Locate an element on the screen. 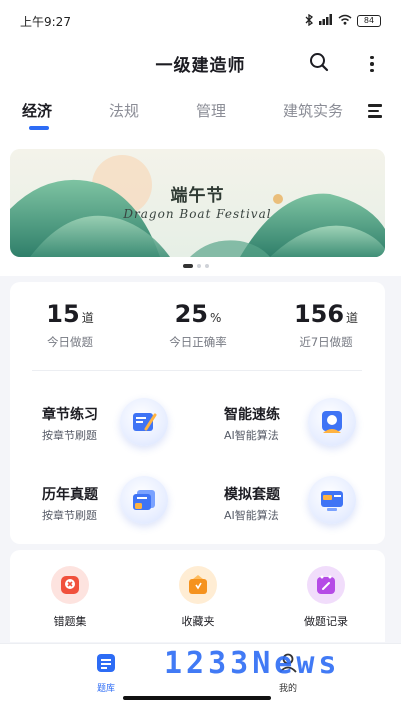 The width and height of the screenshot is (401, 705). divider is located at coordinates (197, 370).